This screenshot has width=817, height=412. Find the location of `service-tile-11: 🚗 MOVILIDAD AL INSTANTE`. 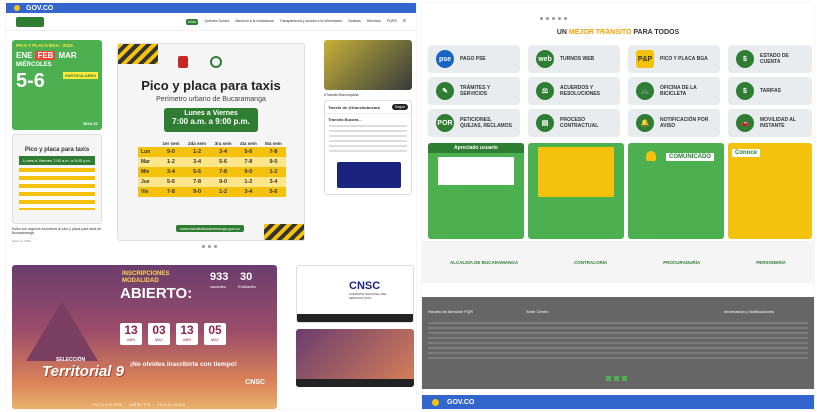

service-tile-11: 🚗 MOVILIDAD AL INSTANTE is located at coordinates (770, 123).